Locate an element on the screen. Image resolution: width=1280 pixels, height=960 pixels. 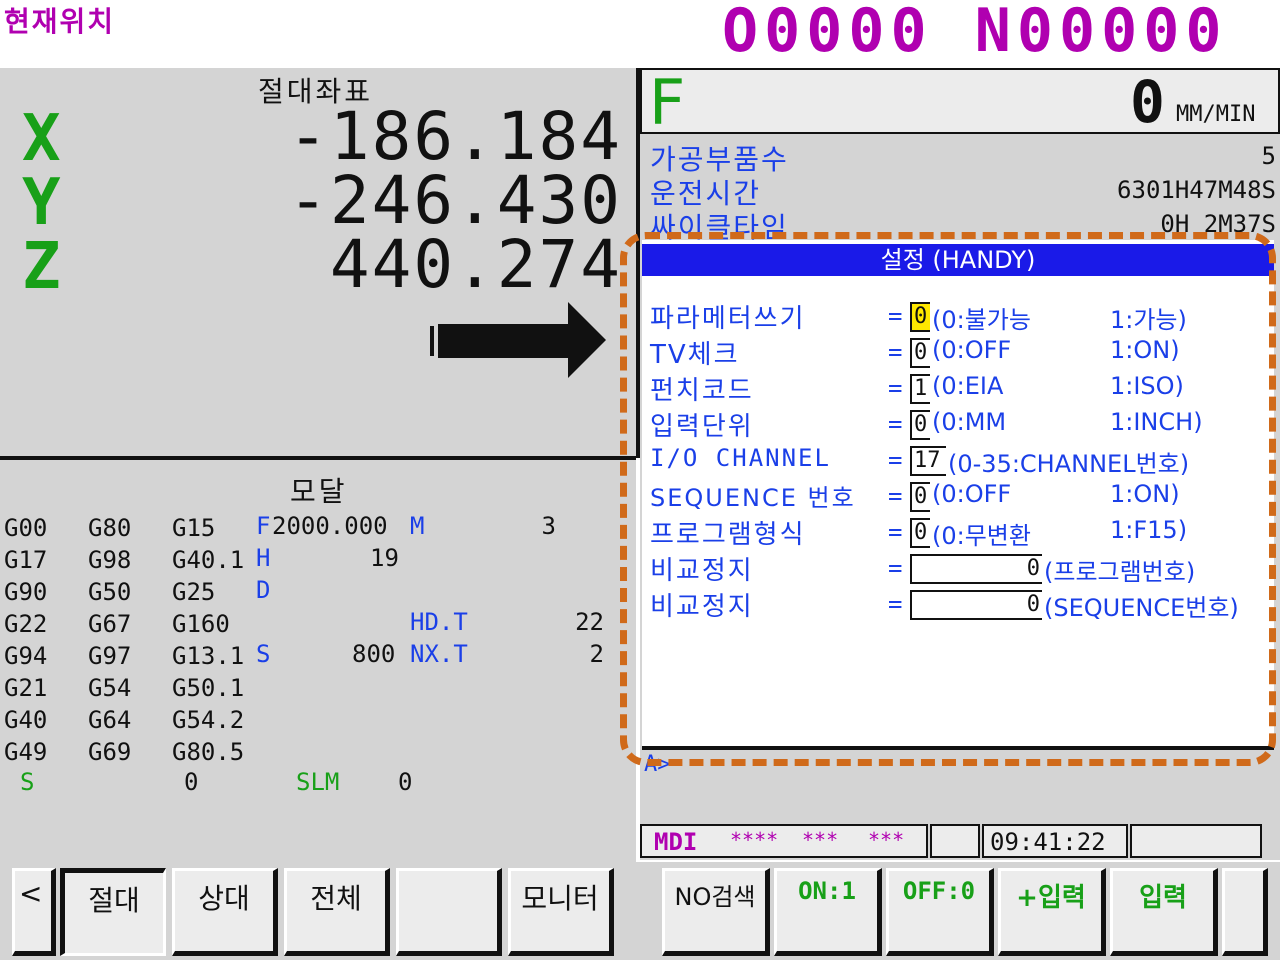
modal-hdt-value: 22 is located at coordinates (589, 622).